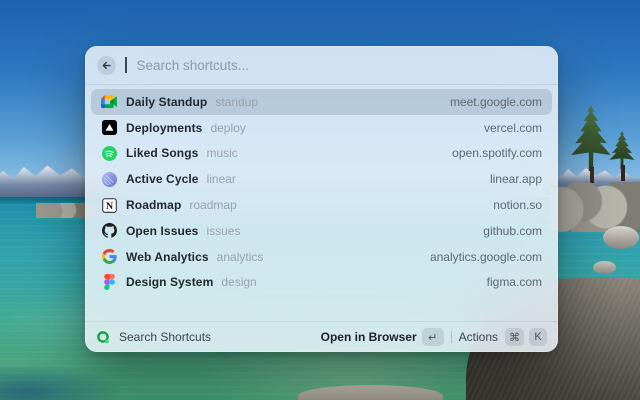 The image size is (640, 400). Describe the element at coordinates (514, 337) in the screenshot. I see `cmd-key-badge: ⌘` at that location.